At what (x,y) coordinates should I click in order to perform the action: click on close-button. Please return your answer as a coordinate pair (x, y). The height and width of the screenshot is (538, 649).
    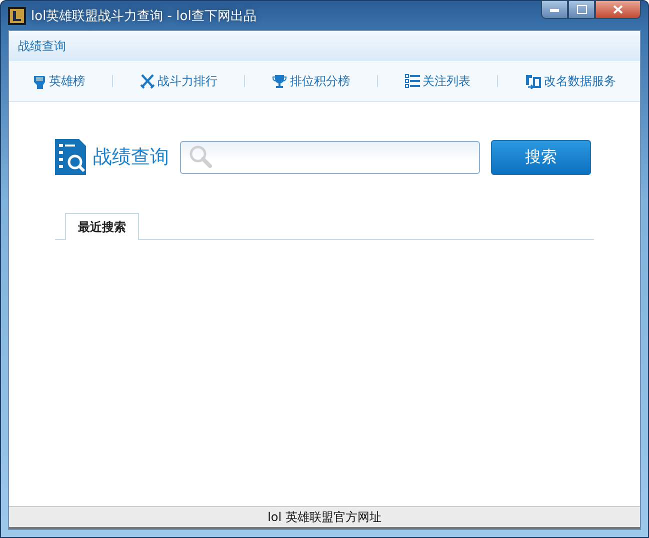
    Looking at the image, I should click on (618, 9).